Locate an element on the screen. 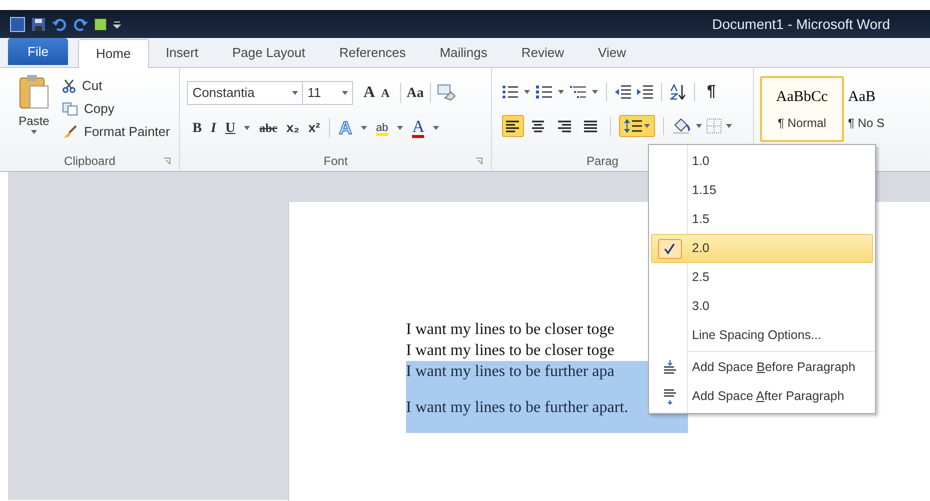  group-label: Font is located at coordinates (336, 161).